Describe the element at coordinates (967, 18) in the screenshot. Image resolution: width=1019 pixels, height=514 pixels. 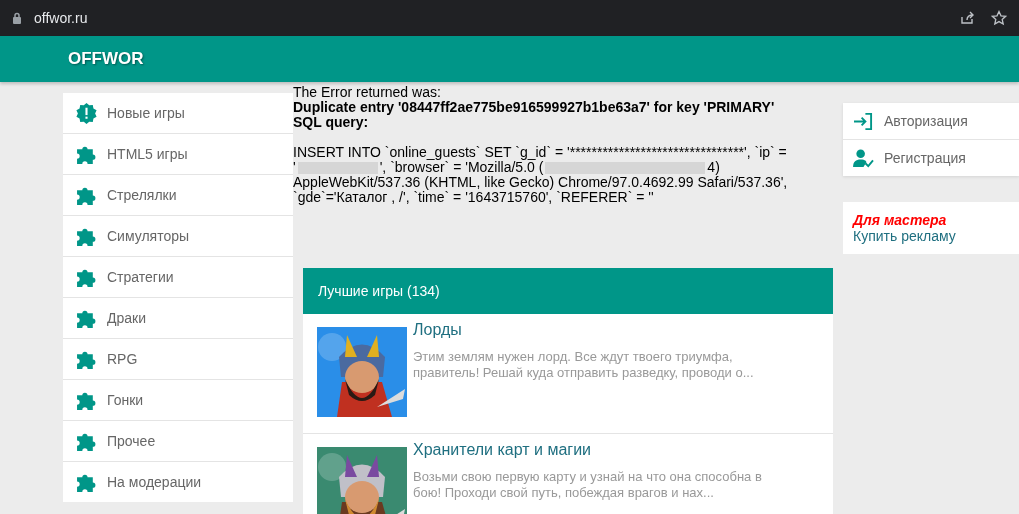
I see `share-icon` at that location.